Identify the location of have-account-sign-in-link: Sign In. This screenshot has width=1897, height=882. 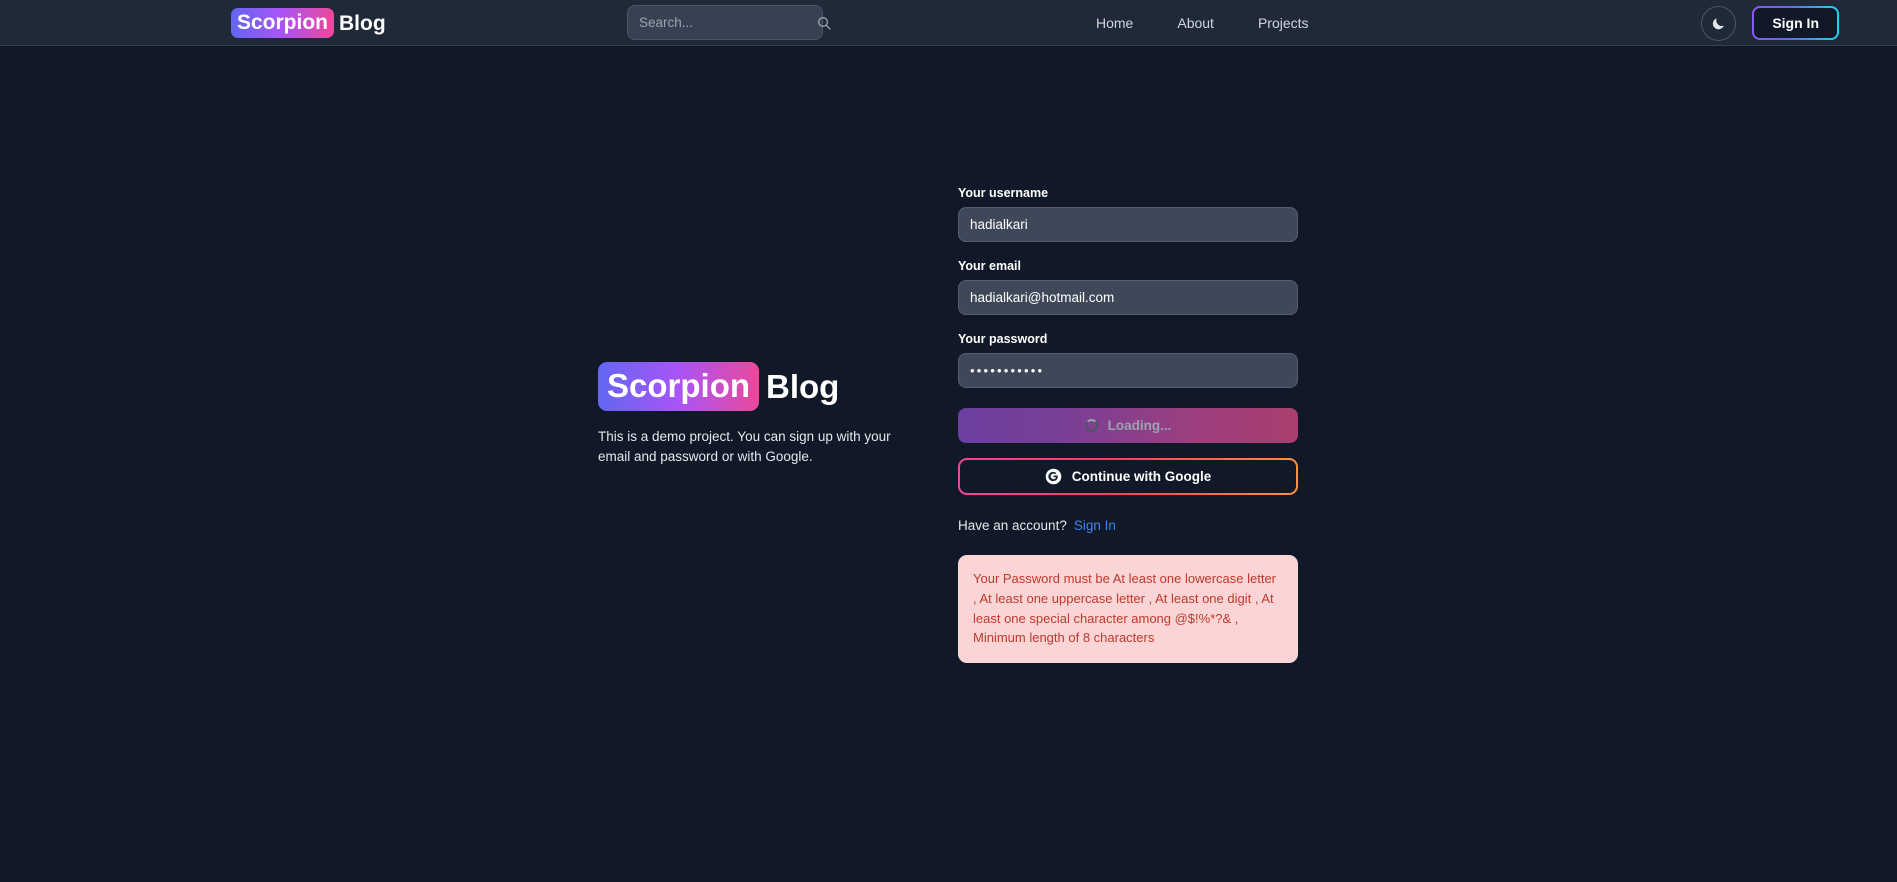
(1095, 525).